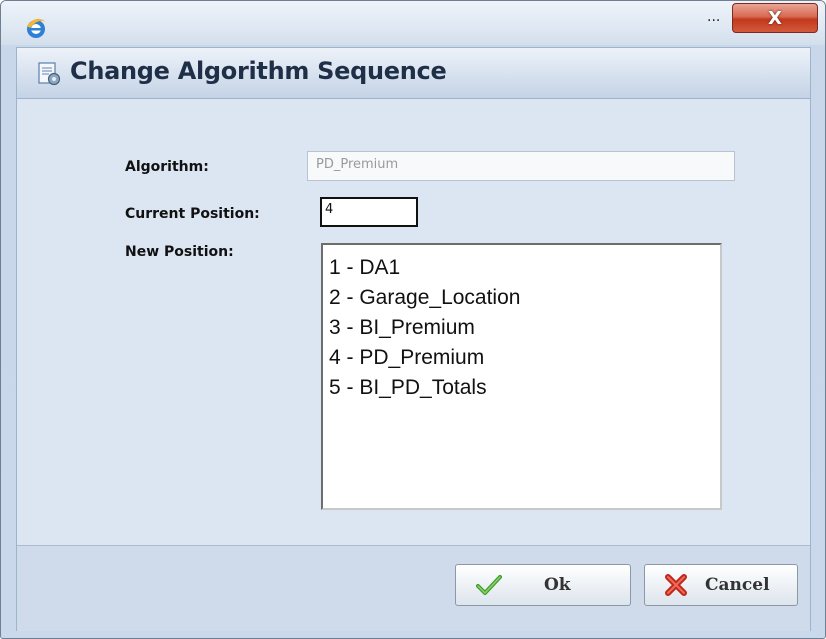 This screenshot has width=826, height=639. What do you see at coordinates (49, 74) in the screenshot?
I see `document-gear-icon` at bounding box center [49, 74].